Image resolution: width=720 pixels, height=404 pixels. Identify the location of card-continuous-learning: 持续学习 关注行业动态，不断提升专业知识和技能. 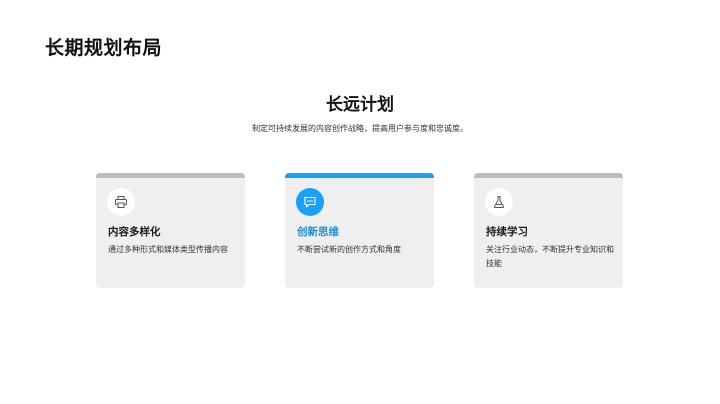
(548, 230).